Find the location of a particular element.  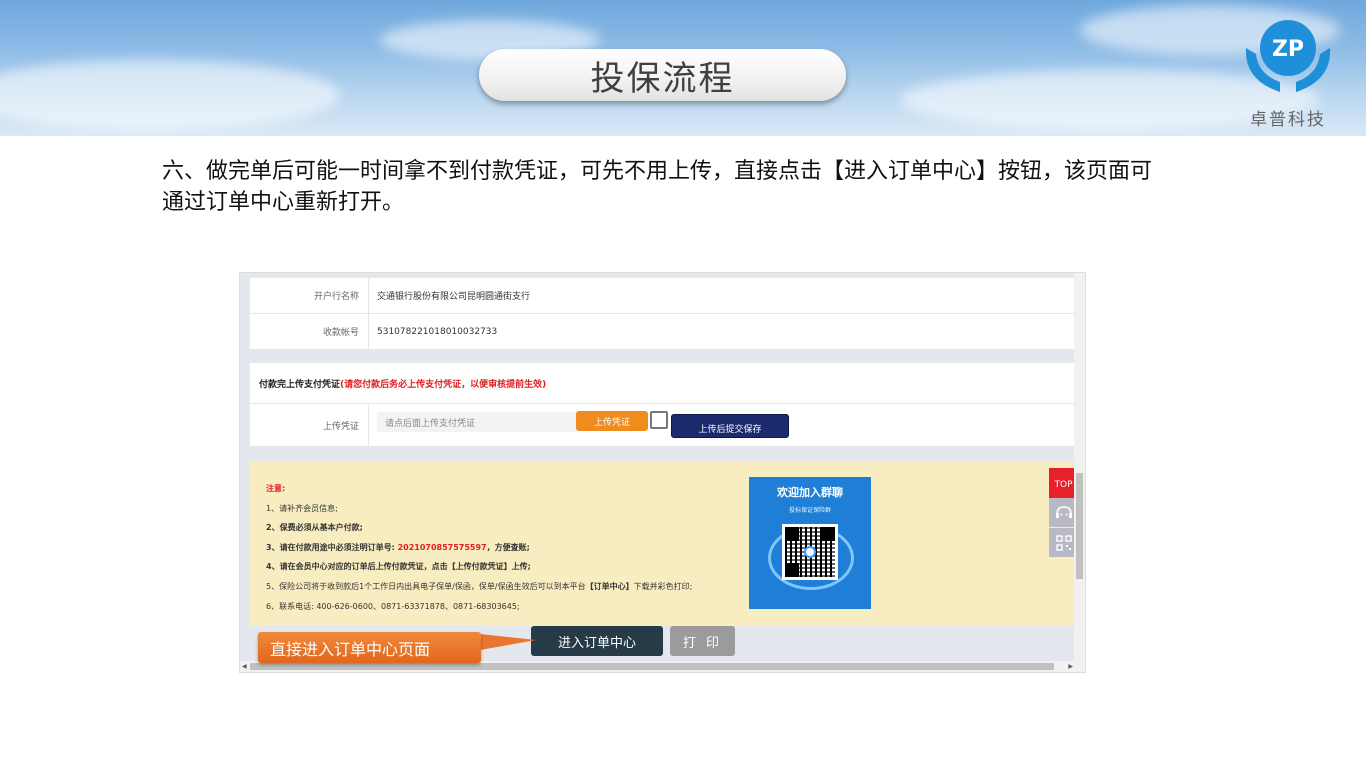

notice-line-3: 3、请在付款用途中必须注明订单号: 2021070857575597，方便查账; is located at coordinates (398, 547).